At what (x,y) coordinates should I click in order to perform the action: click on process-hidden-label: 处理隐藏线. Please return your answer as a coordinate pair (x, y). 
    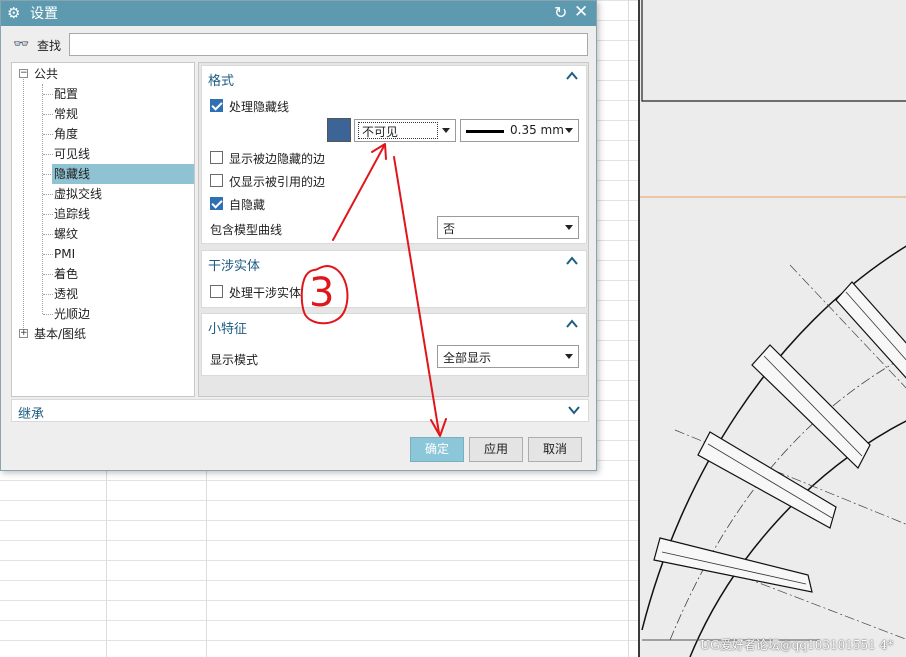
    Looking at the image, I should click on (259, 107).